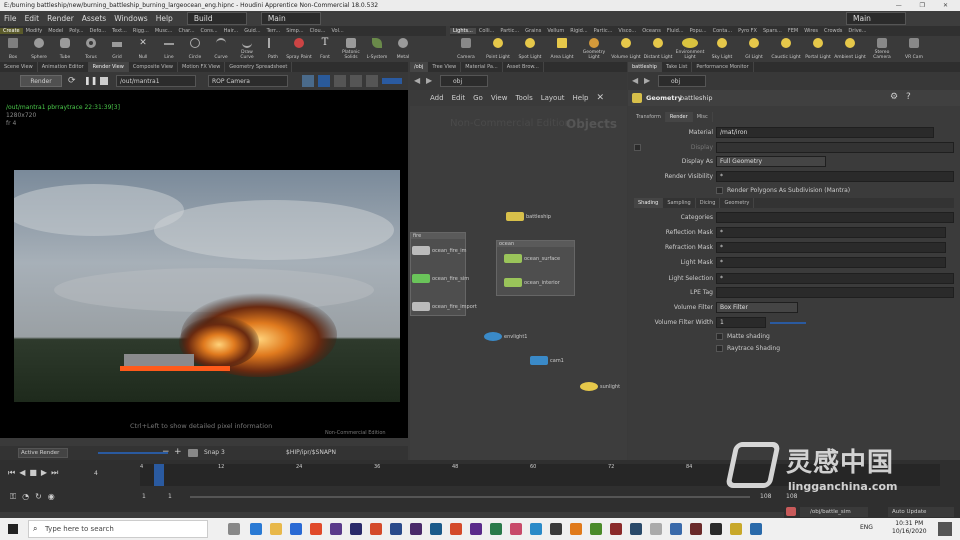 The width and height of the screenshot is (960, 540). Describe the element at coordinates (178, 452) in the screenshot. I see `add-snapshot-icon: +` at that location.